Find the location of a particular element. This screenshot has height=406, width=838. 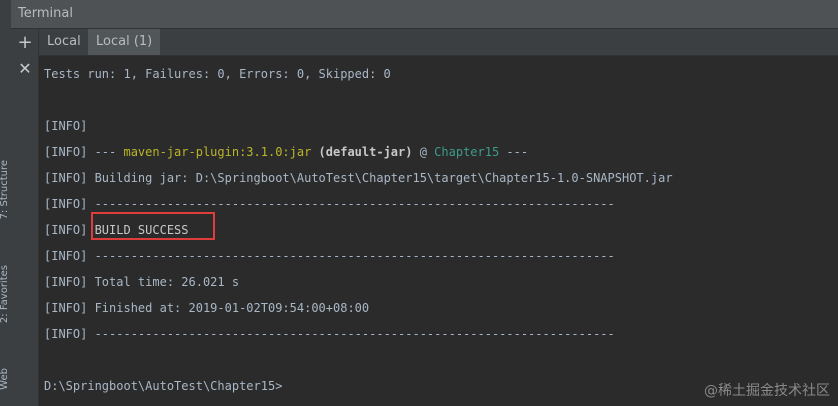

project-name: Chapter15 is located at coordinates (467, 152).